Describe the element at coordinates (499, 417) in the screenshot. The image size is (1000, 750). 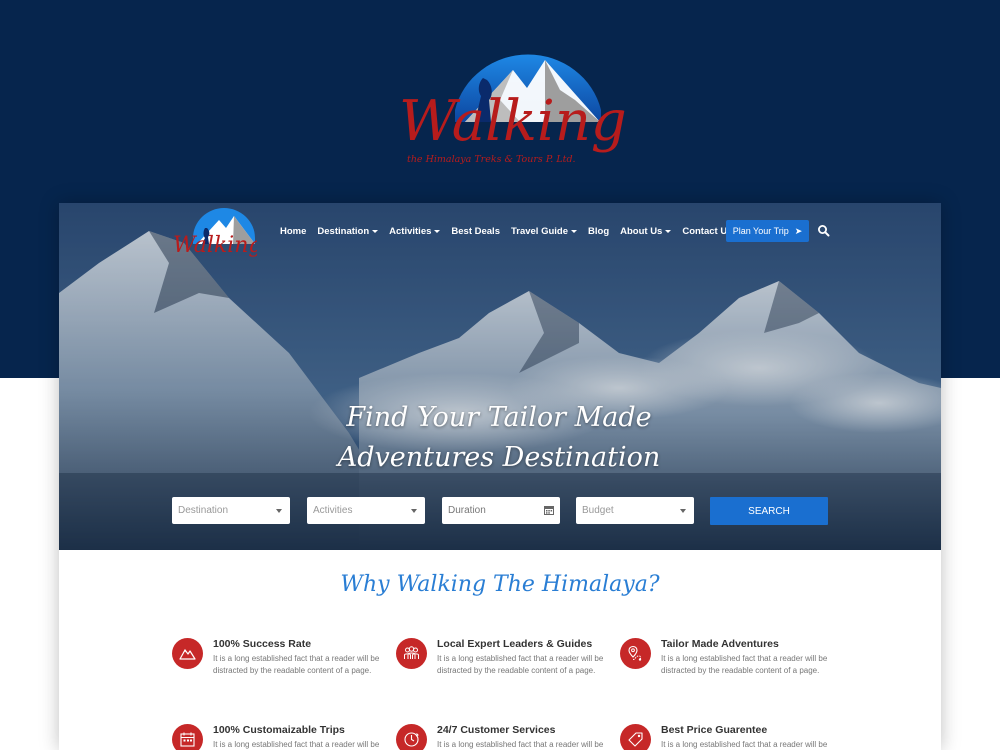
I see `hero-title-line-1: Find Your Tailor Made` at that location.